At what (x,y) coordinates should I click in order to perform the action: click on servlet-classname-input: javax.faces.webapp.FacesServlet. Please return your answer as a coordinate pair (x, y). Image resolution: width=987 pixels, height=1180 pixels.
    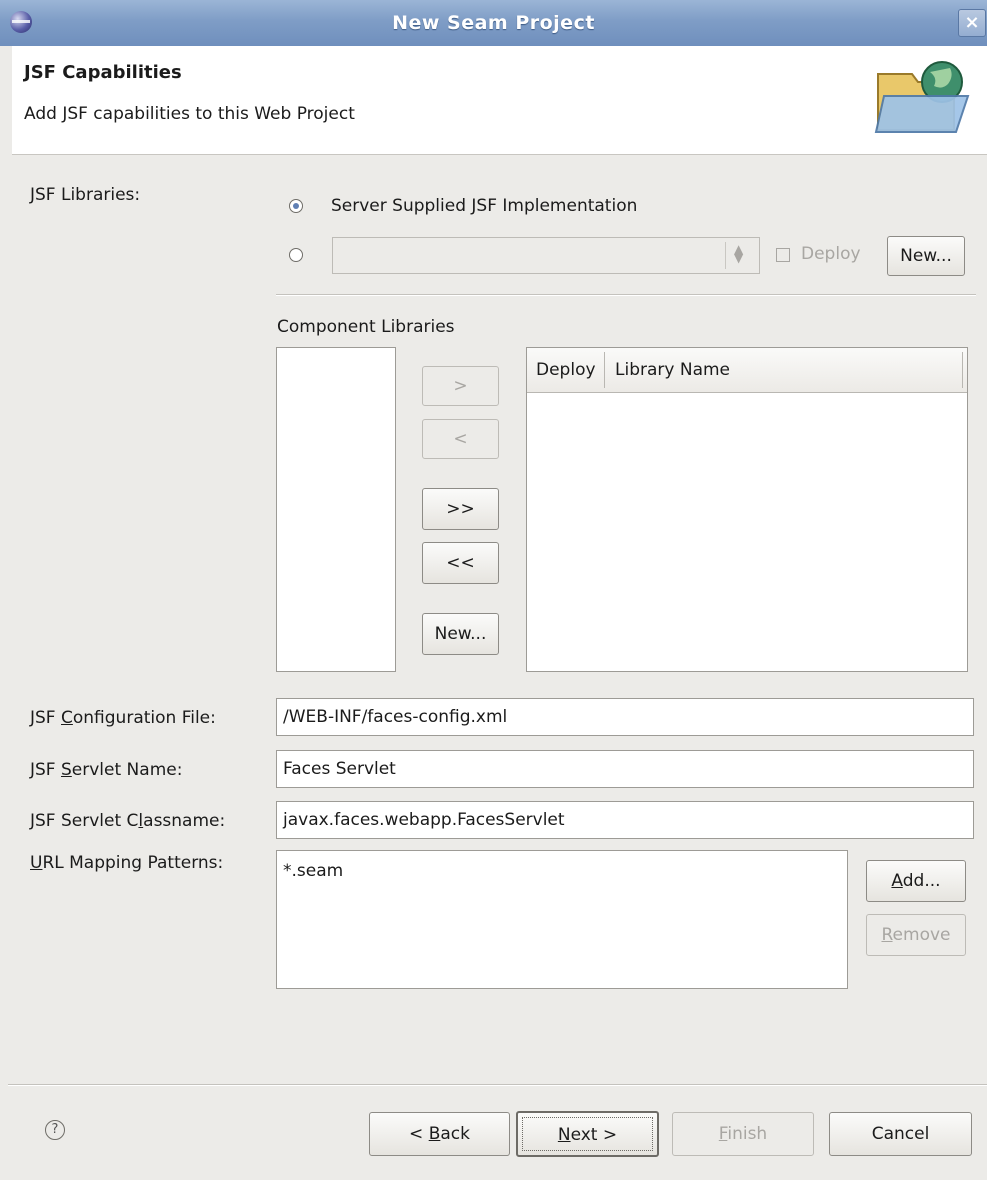
    Looking at the image, I should click on (625, 820).